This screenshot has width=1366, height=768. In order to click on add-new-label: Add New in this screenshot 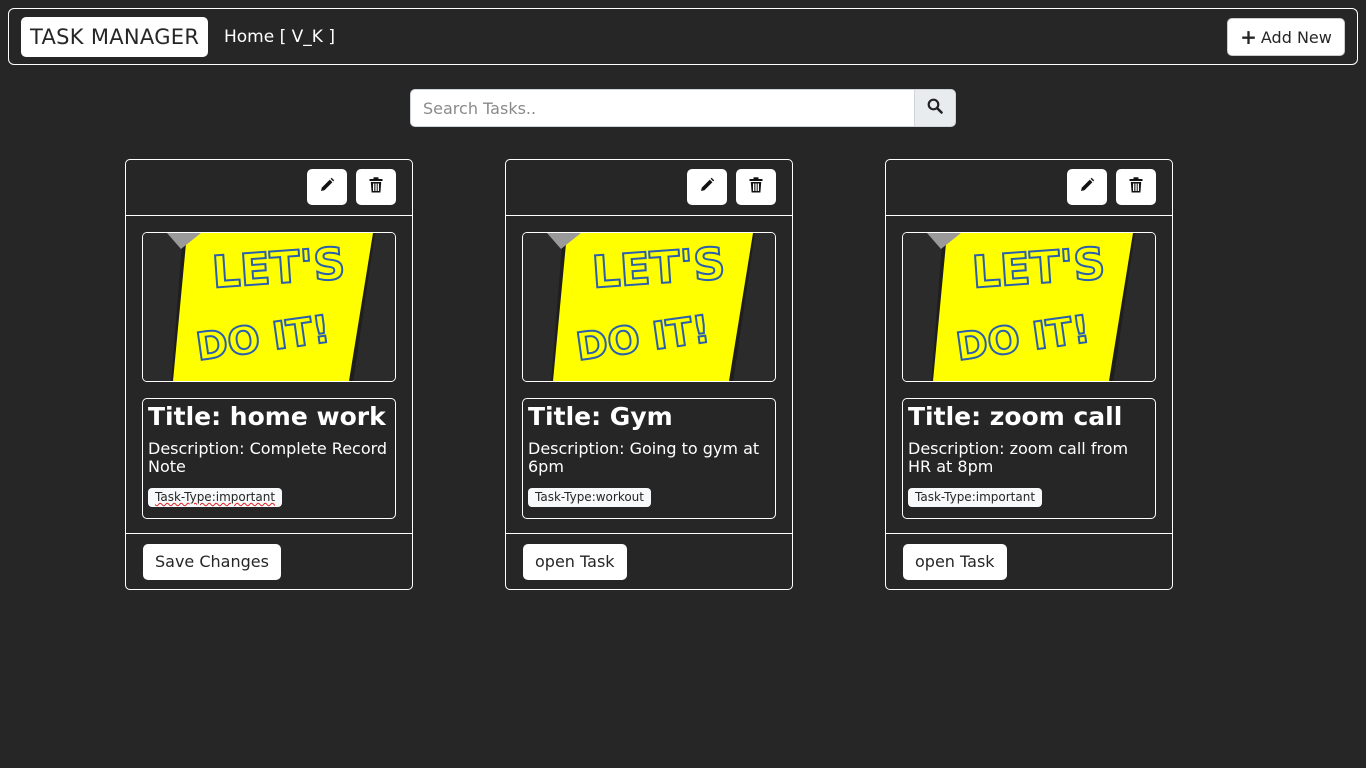, I will do `click(1296, 37)`.